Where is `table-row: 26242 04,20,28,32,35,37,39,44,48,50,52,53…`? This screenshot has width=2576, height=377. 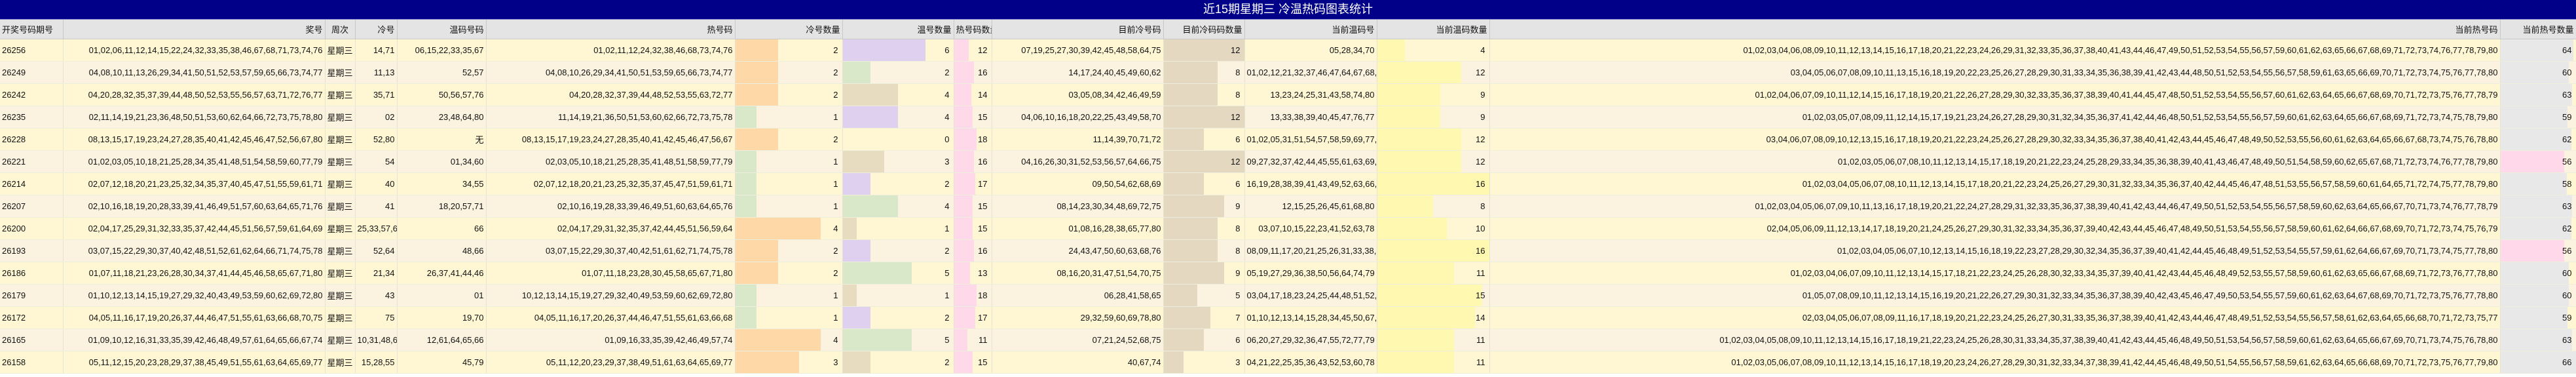
table-row: 26242 04,20,28,32,35,37,39,44,48,50,52,53… is located at coordinates (1288, 94).